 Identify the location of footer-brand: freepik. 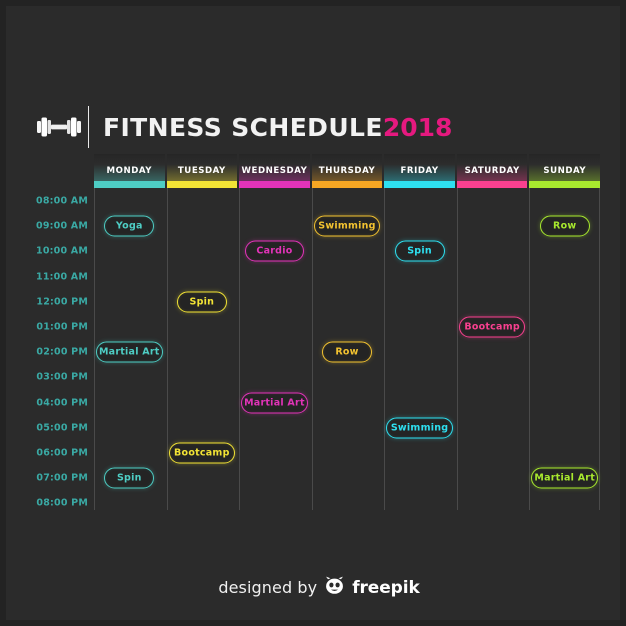
(386, 587).